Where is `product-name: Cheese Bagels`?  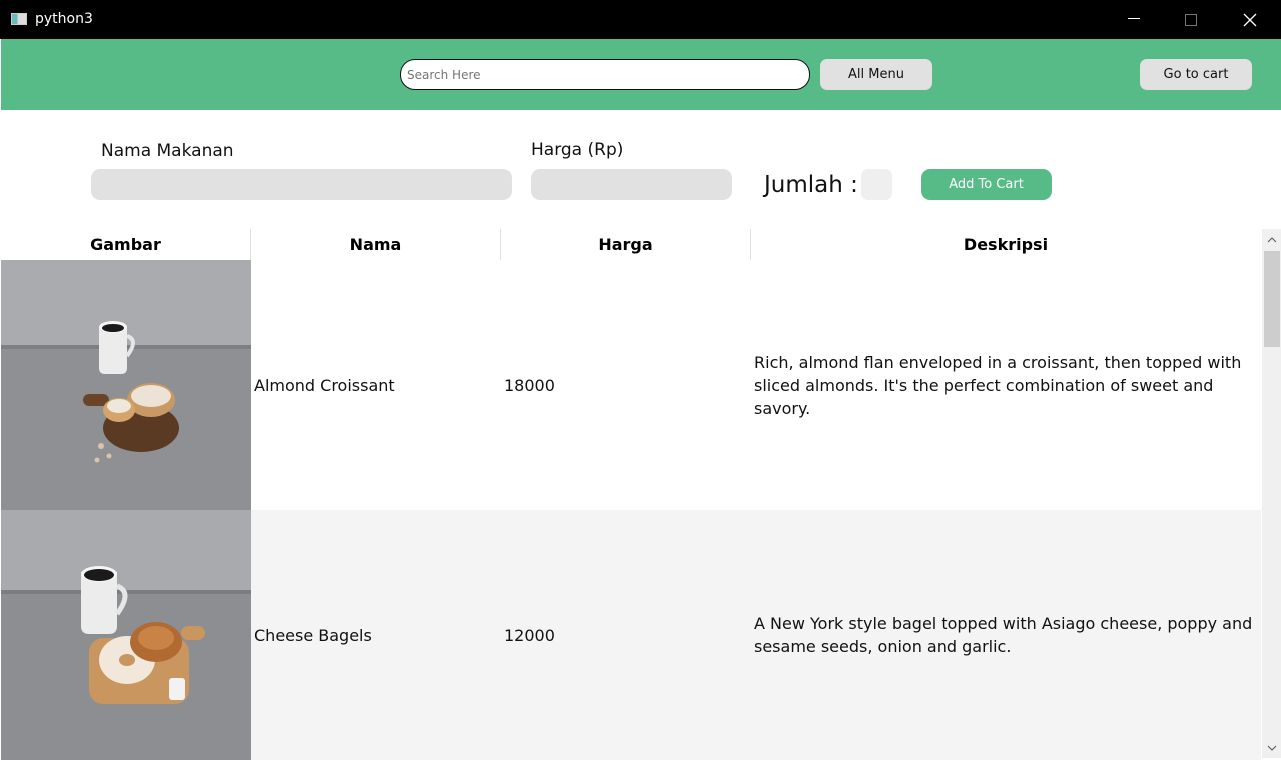 product-name: Cheese Bagels is located at coordinates (313, 635).